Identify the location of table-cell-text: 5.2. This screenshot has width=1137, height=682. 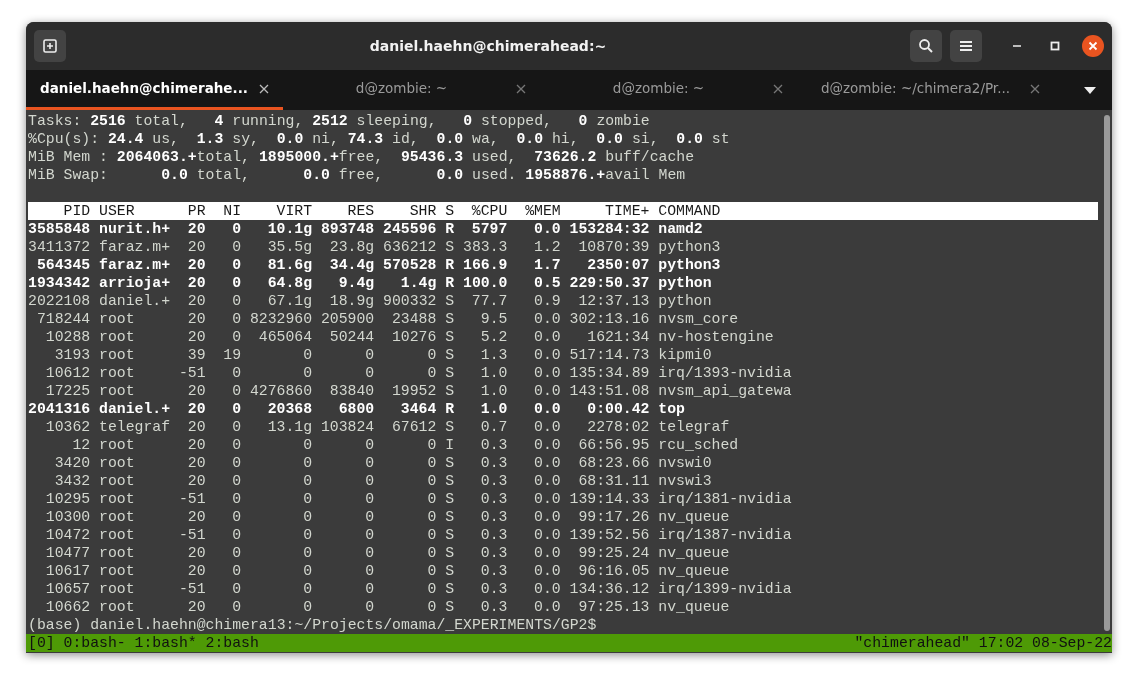
(493, 337).